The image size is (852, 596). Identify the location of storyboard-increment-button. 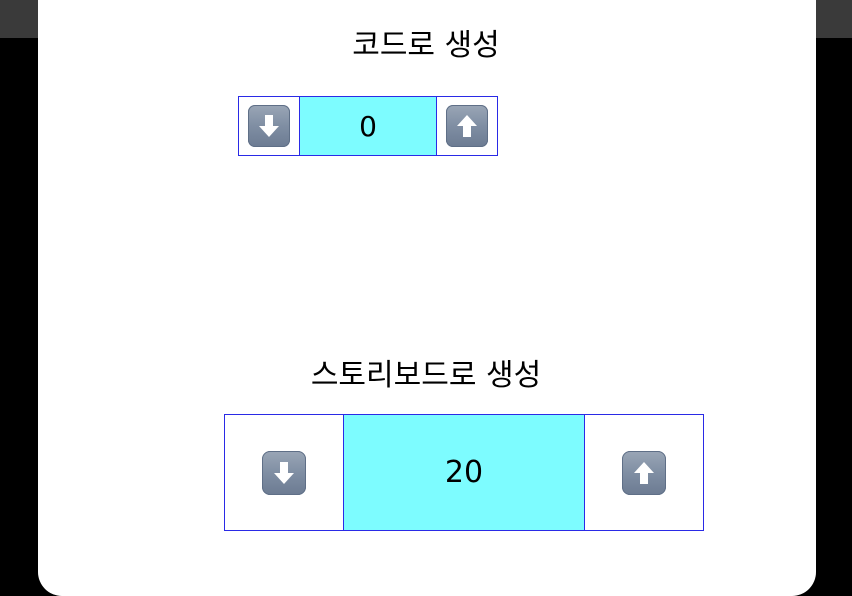
(644, 472).